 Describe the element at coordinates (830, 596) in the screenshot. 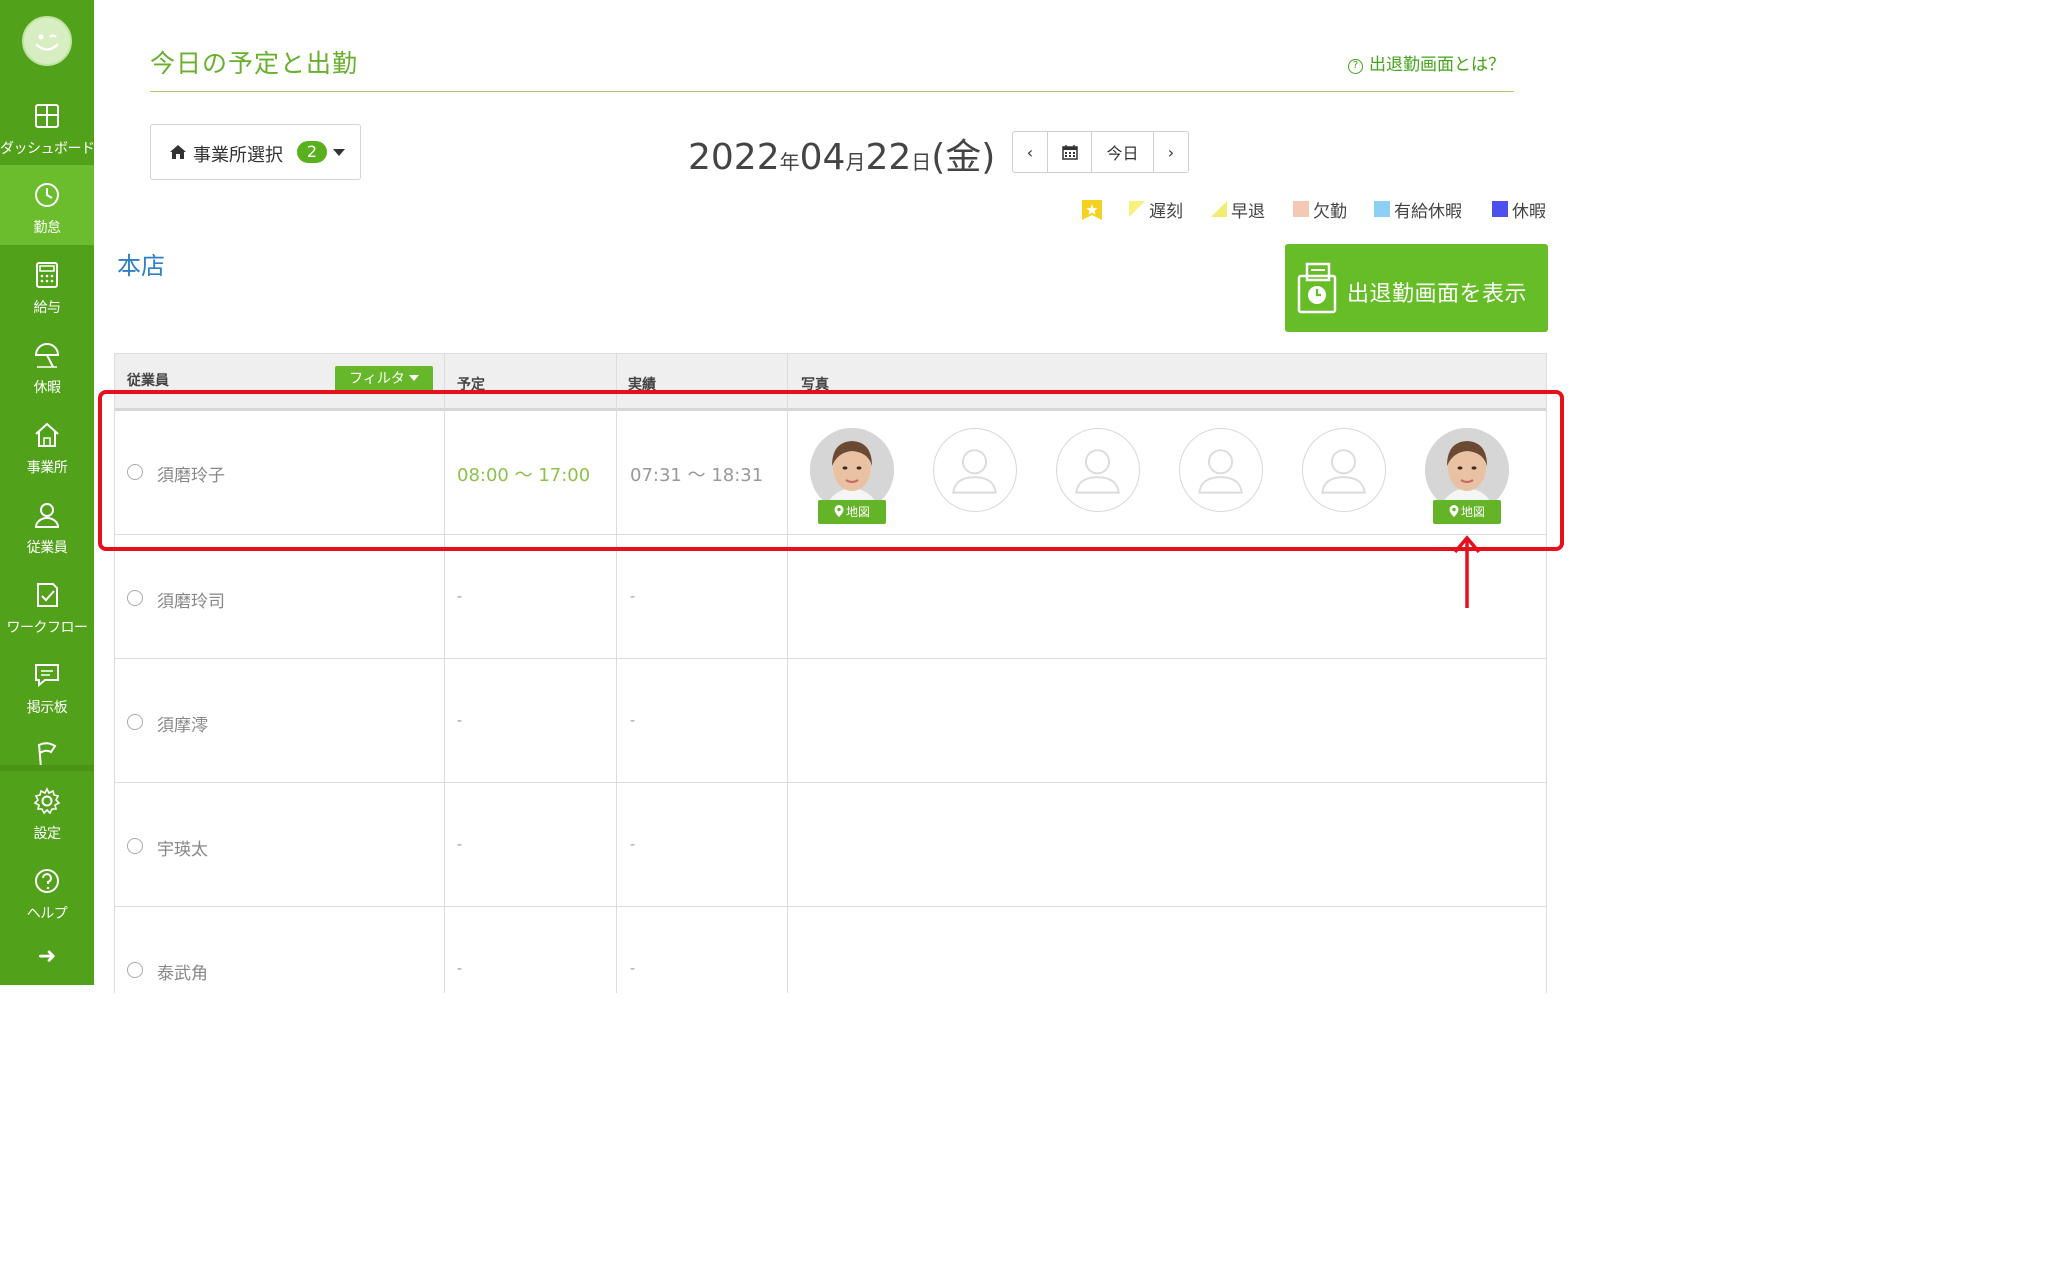

I see `table-row: 須磨玲司 - -` at that location.